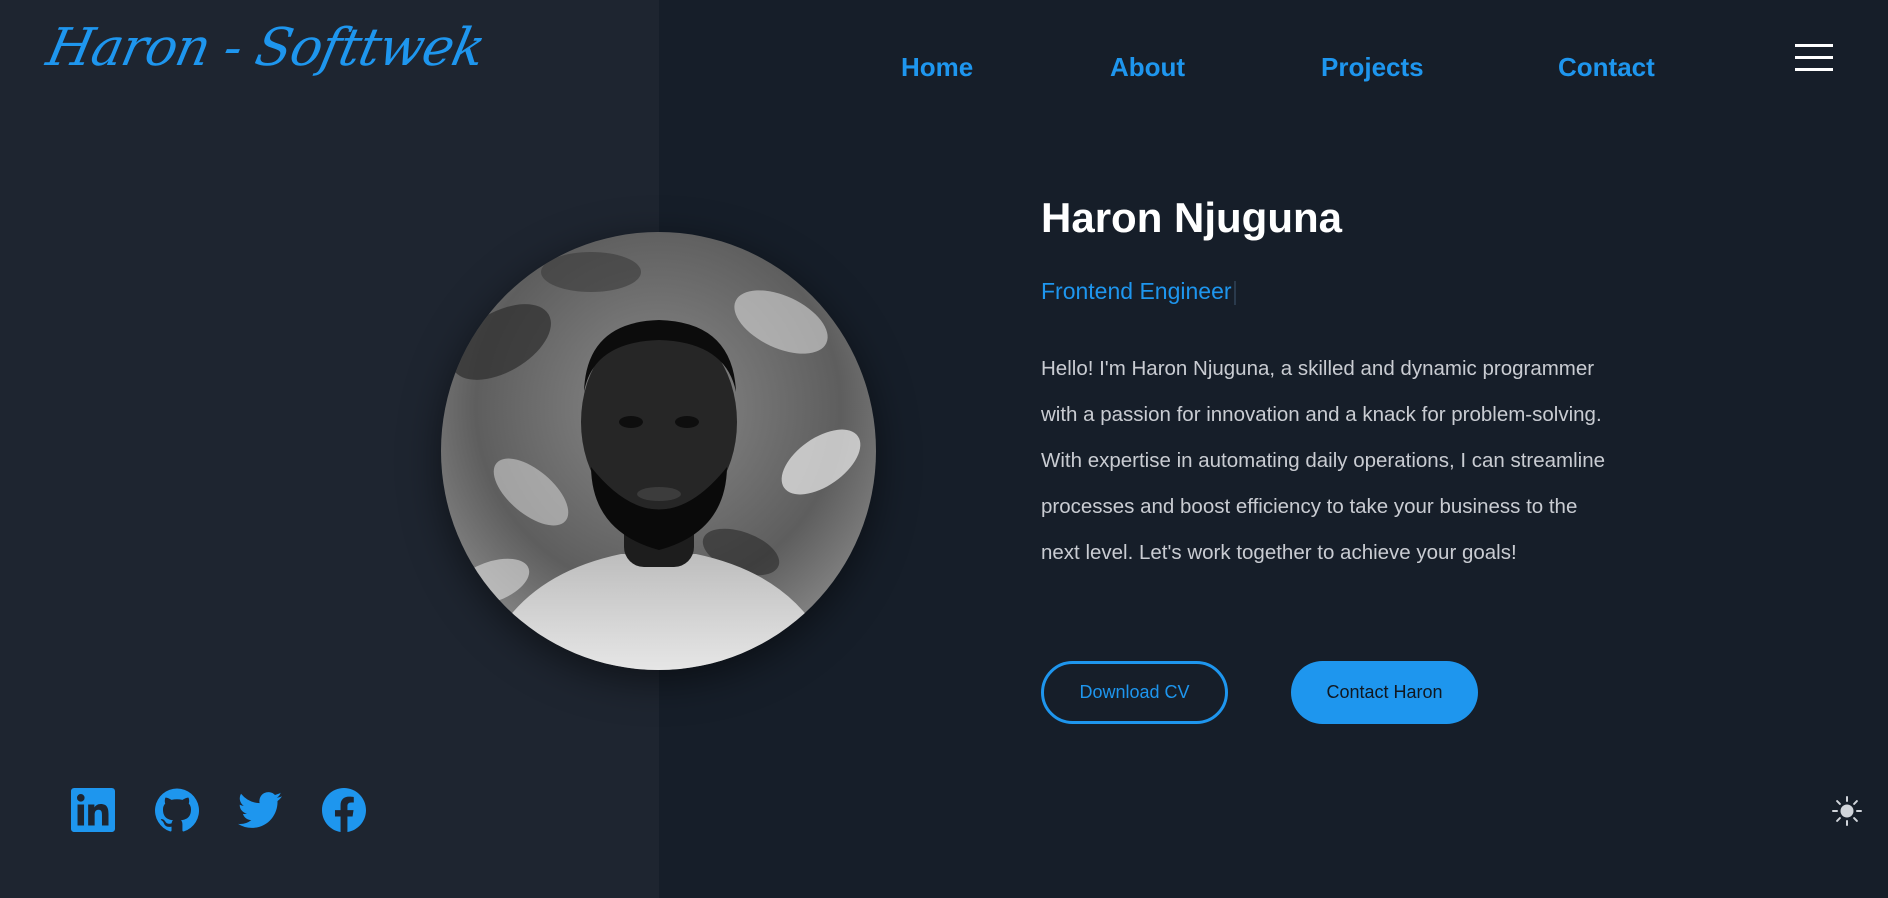 The width and height of the screenshot is (1888, 898). Describe the element at coordinates (937, 67) in the screenshot. I see `nav-home: Home` at that location.